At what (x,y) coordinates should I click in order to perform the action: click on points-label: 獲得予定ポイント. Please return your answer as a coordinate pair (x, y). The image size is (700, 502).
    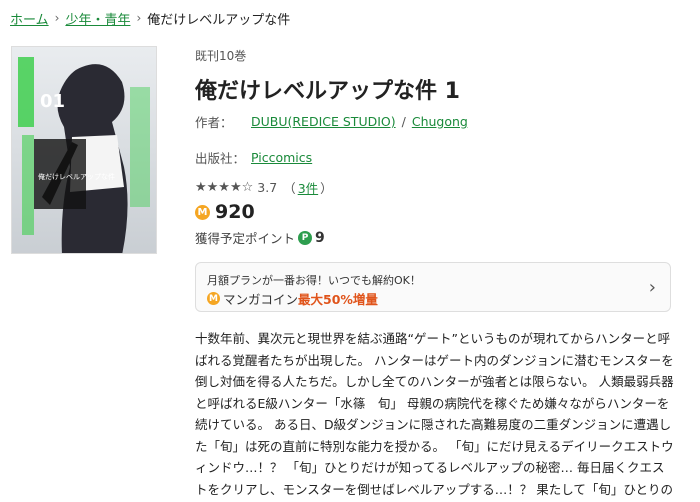
    Looking at the image, I should click on (245, 238).